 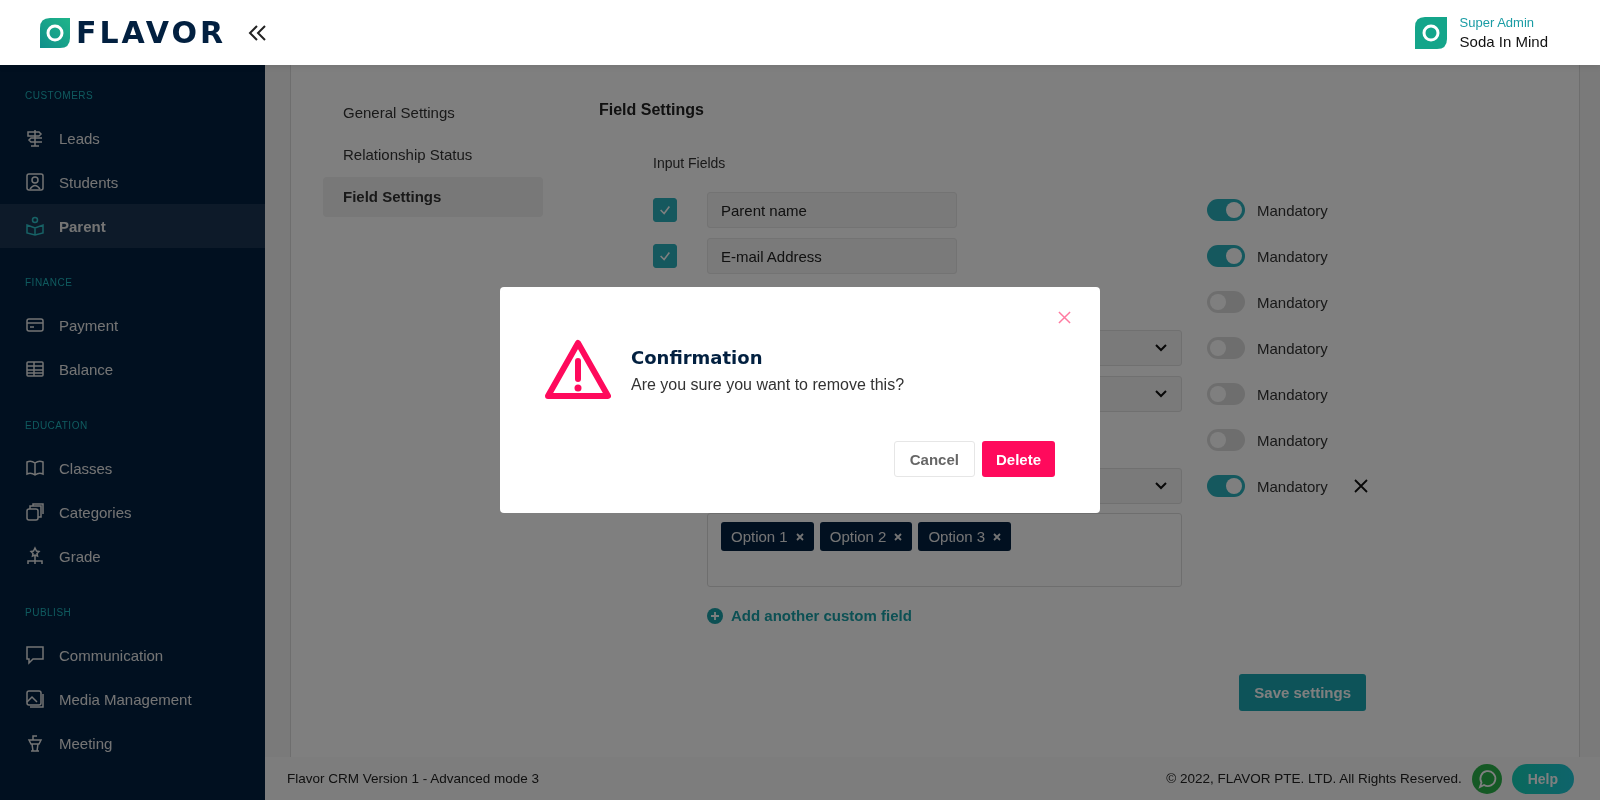 What do you see at coordinates (49, 283) in the screenshot?
I see `section-heading: FINANCE` at bounding box center [49, 283].